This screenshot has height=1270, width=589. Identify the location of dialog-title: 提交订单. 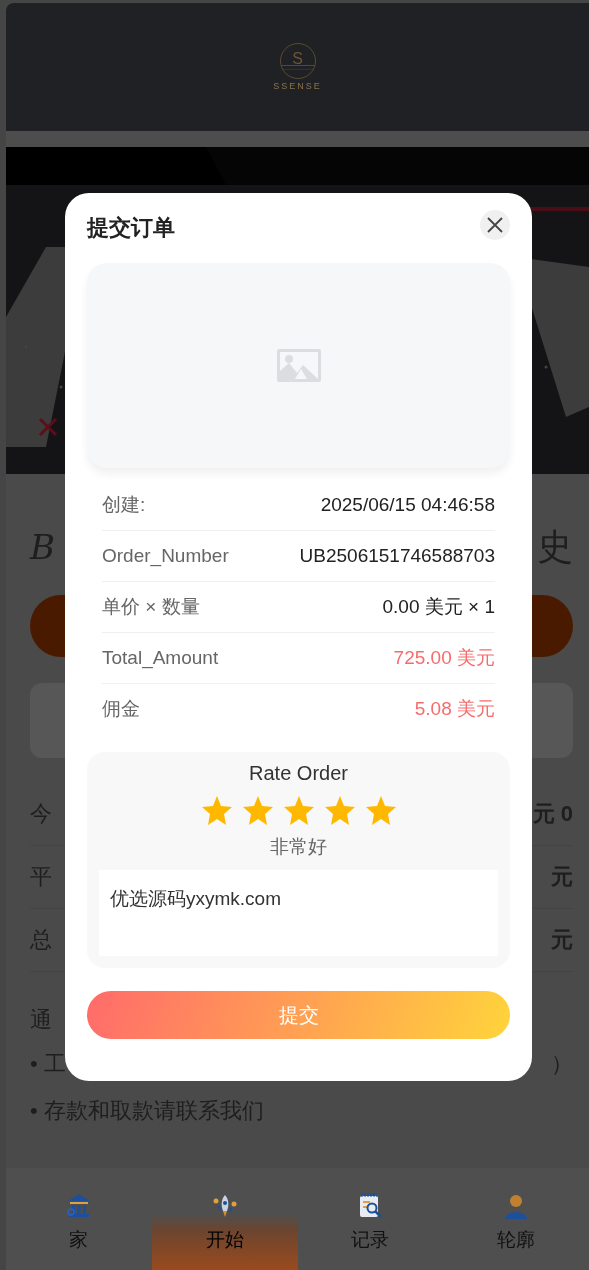
(131, 228).